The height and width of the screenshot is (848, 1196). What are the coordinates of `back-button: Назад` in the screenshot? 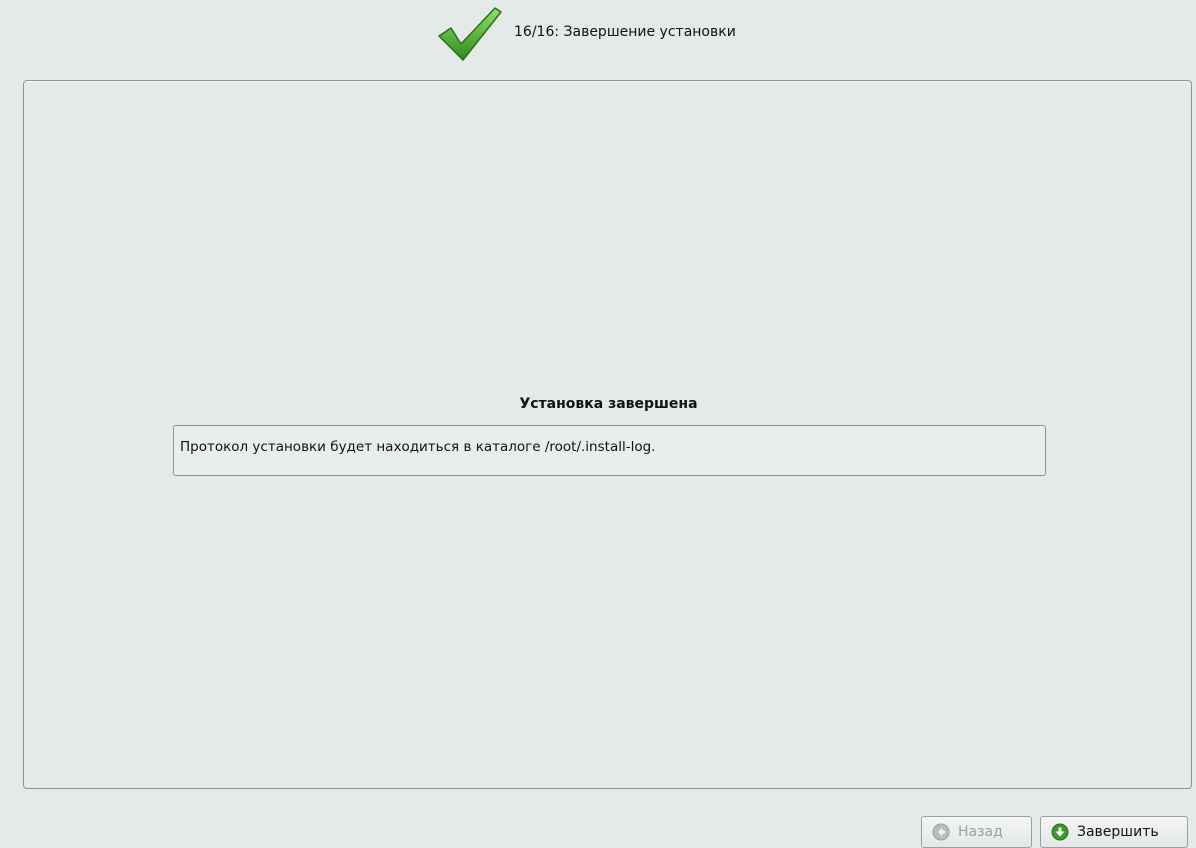 It's located at (976, 832).